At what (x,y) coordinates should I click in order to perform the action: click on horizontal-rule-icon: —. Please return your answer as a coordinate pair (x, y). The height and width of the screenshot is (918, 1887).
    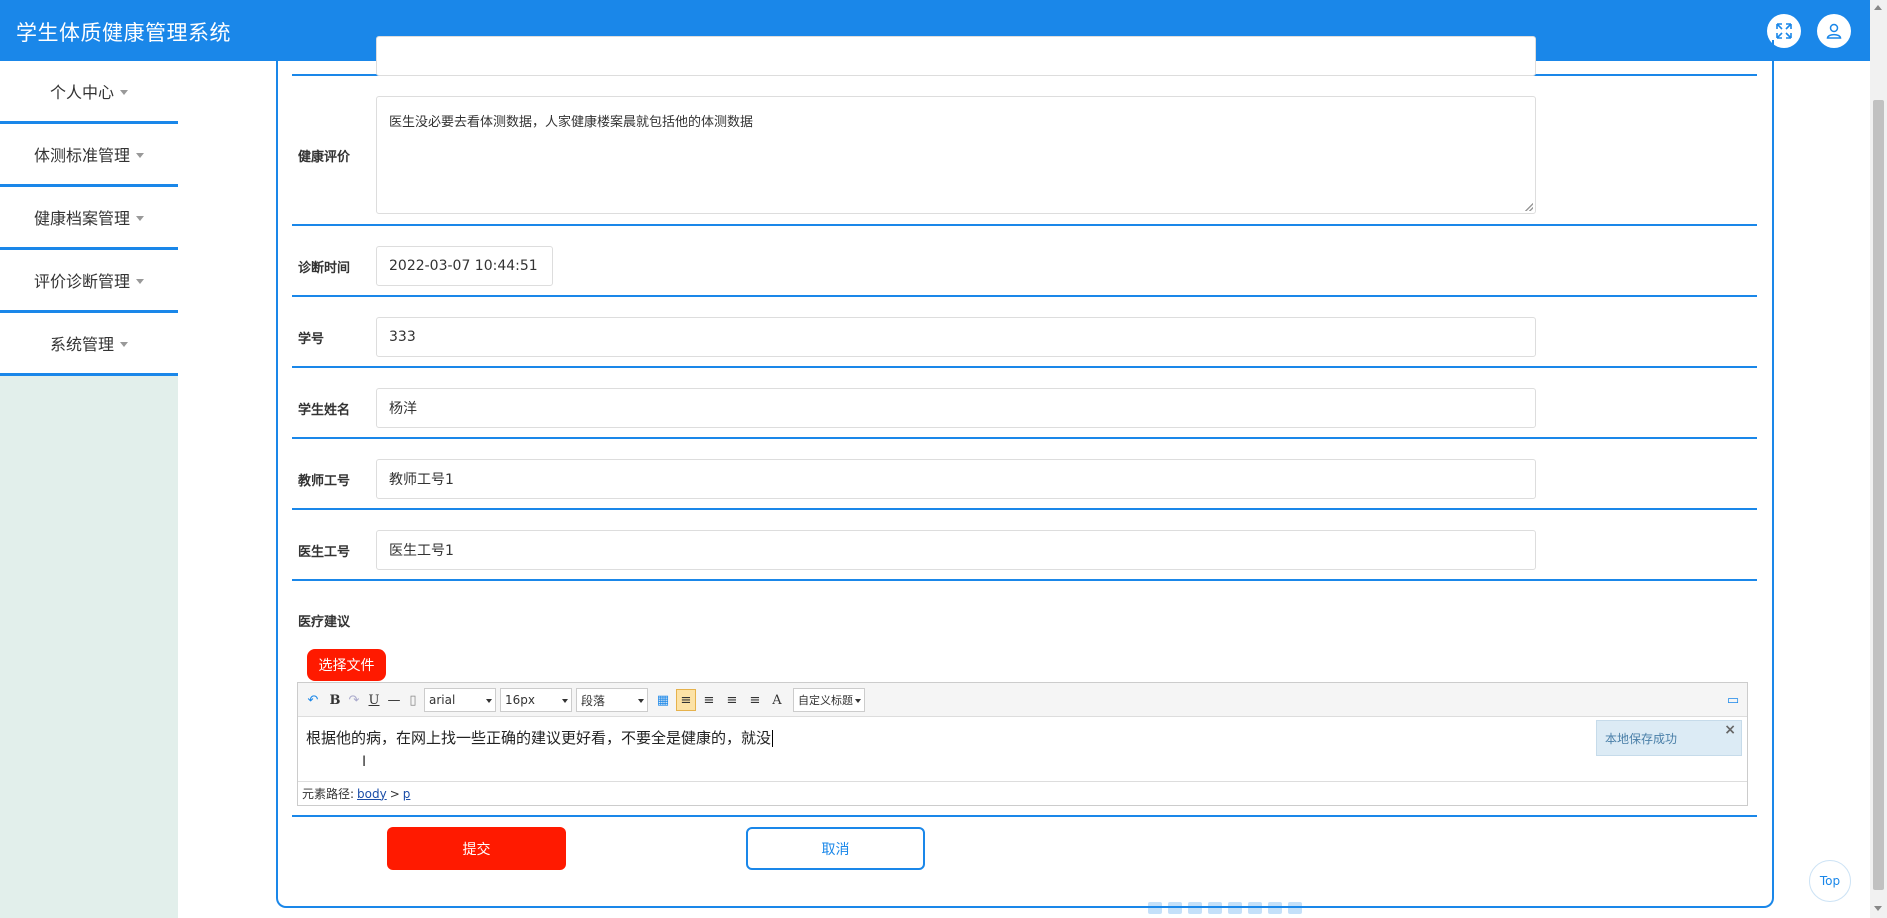
    Looking at the image, I should click on (394, 700).